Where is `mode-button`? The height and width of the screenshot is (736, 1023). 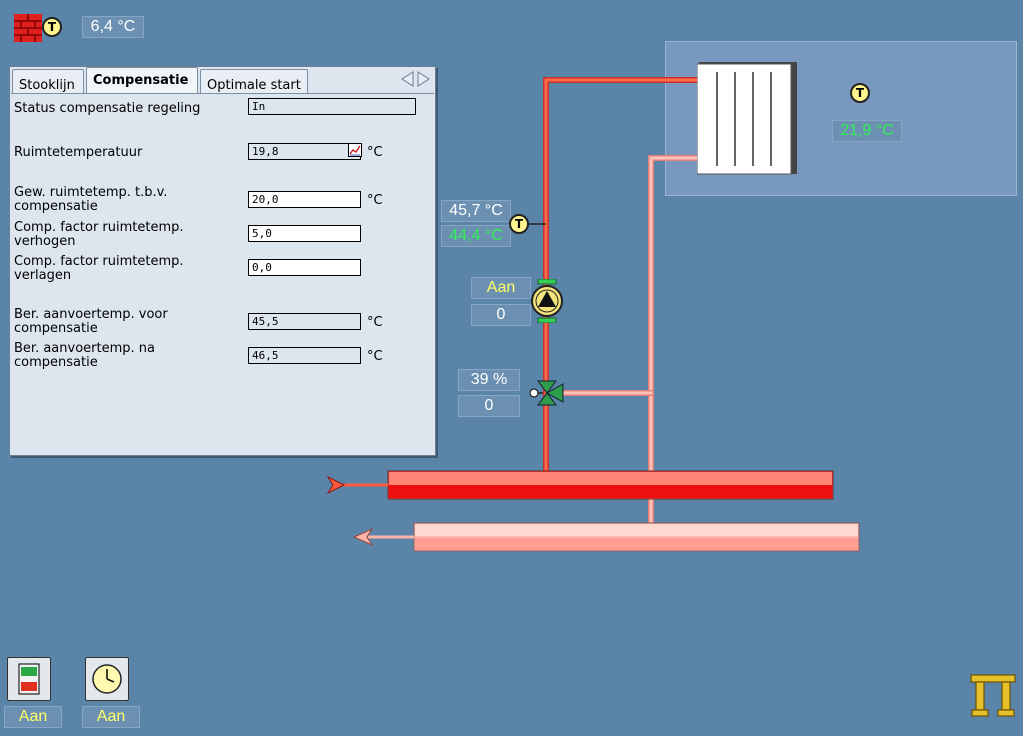
mode-button is located at coordinates (29, 679).